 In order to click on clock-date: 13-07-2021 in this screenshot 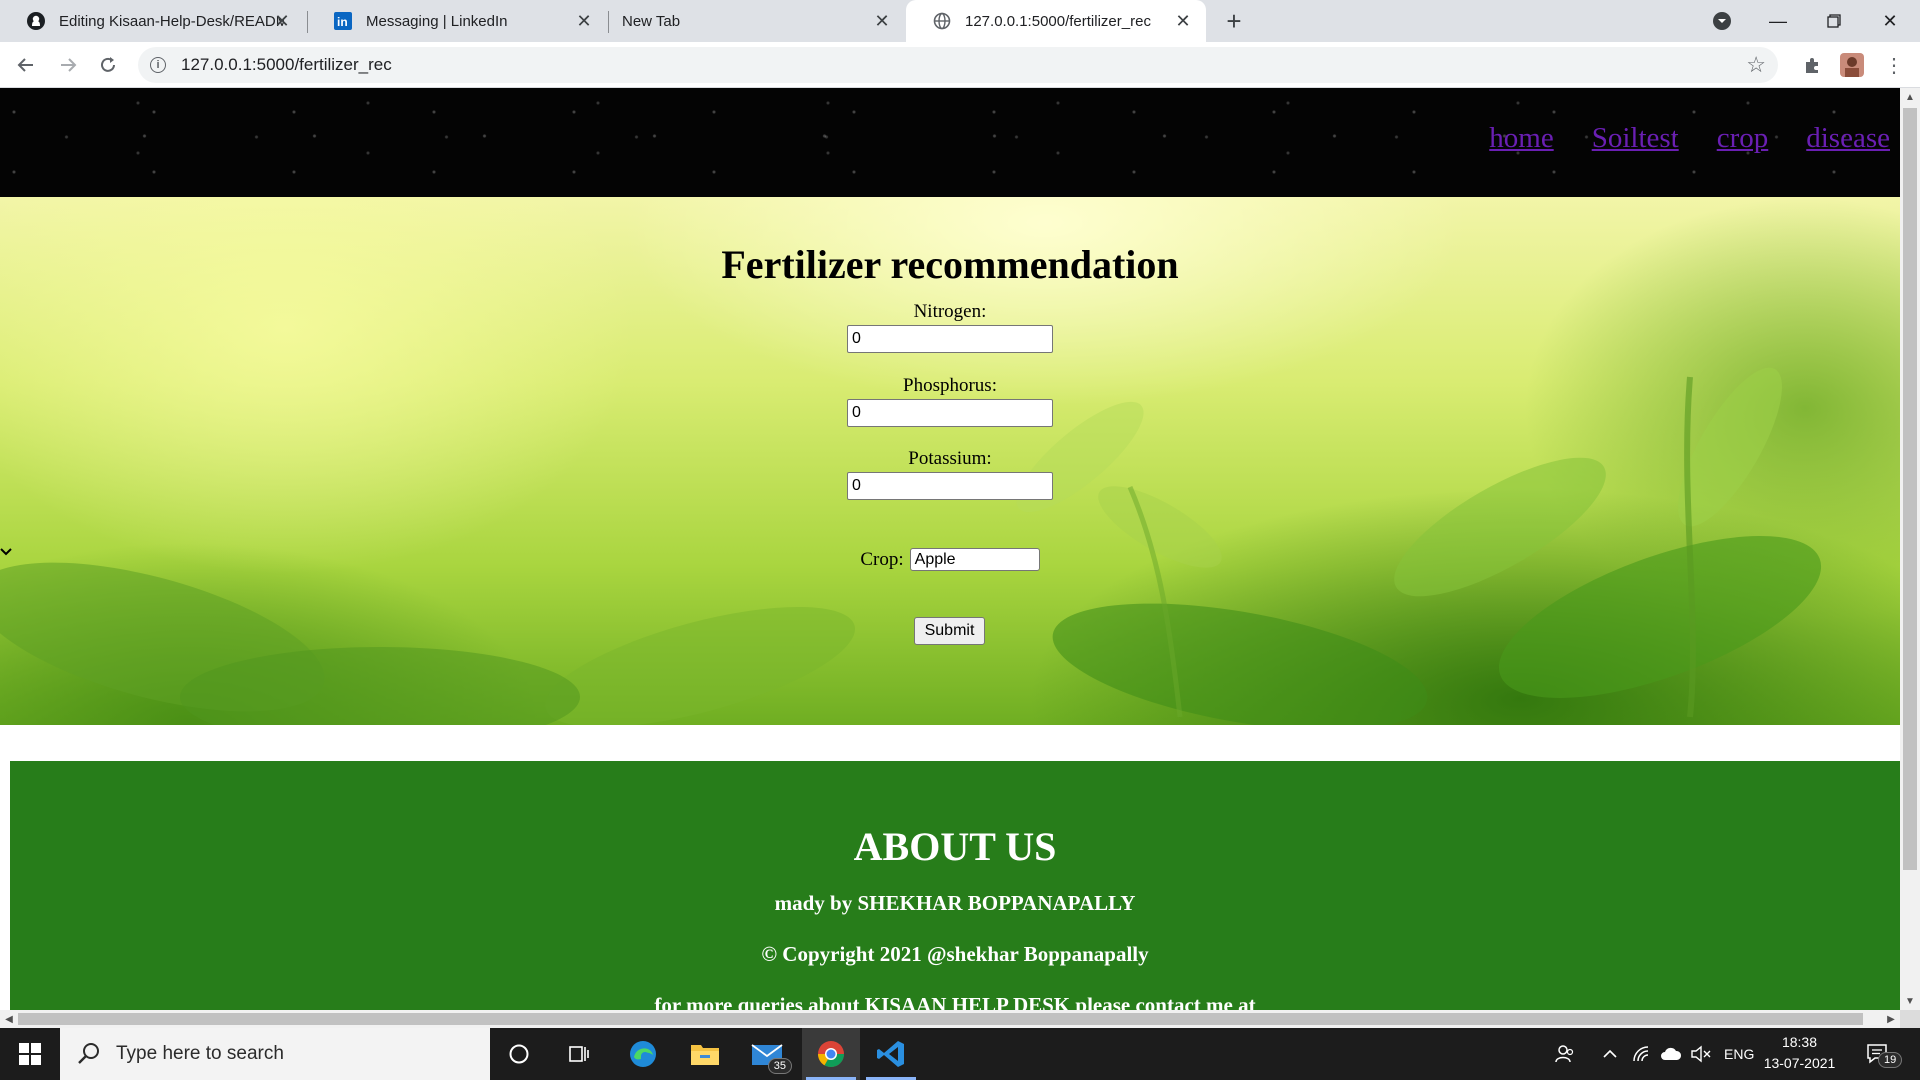, I will do `click(1799, 1063)`.